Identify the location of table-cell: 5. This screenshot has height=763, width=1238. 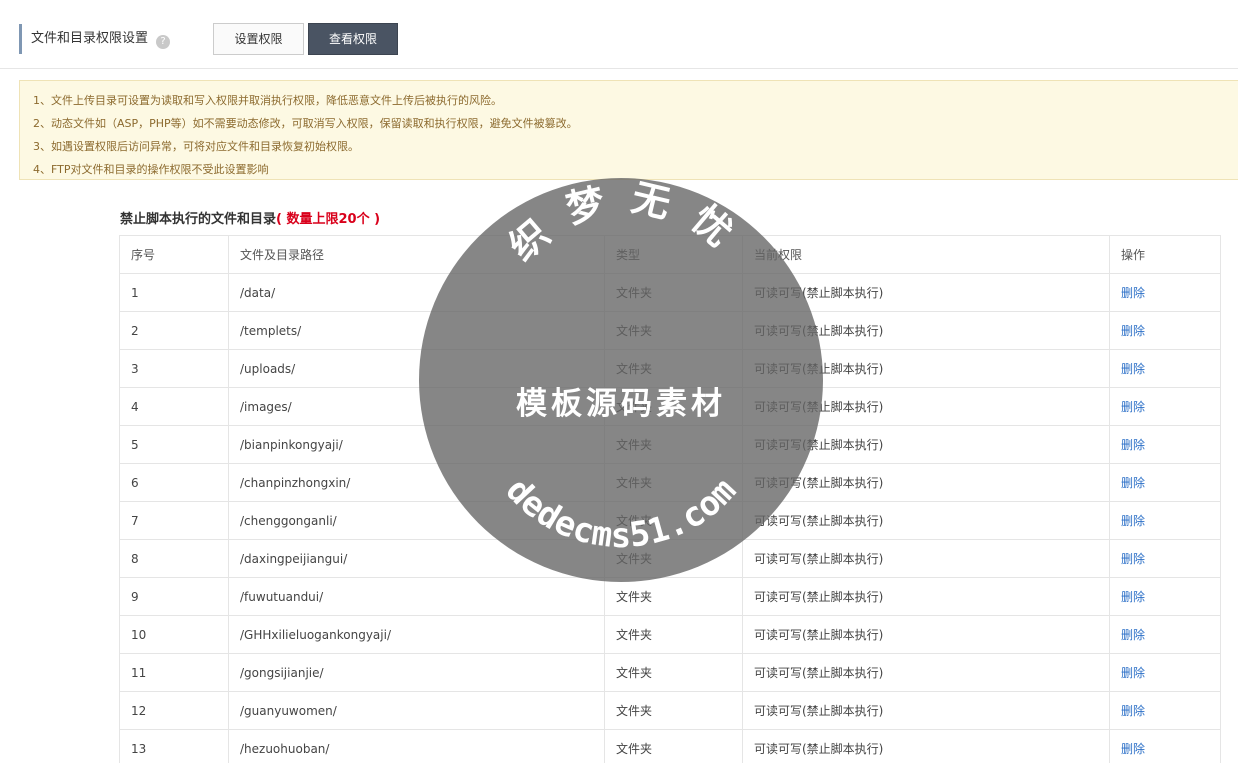
(174, 444).